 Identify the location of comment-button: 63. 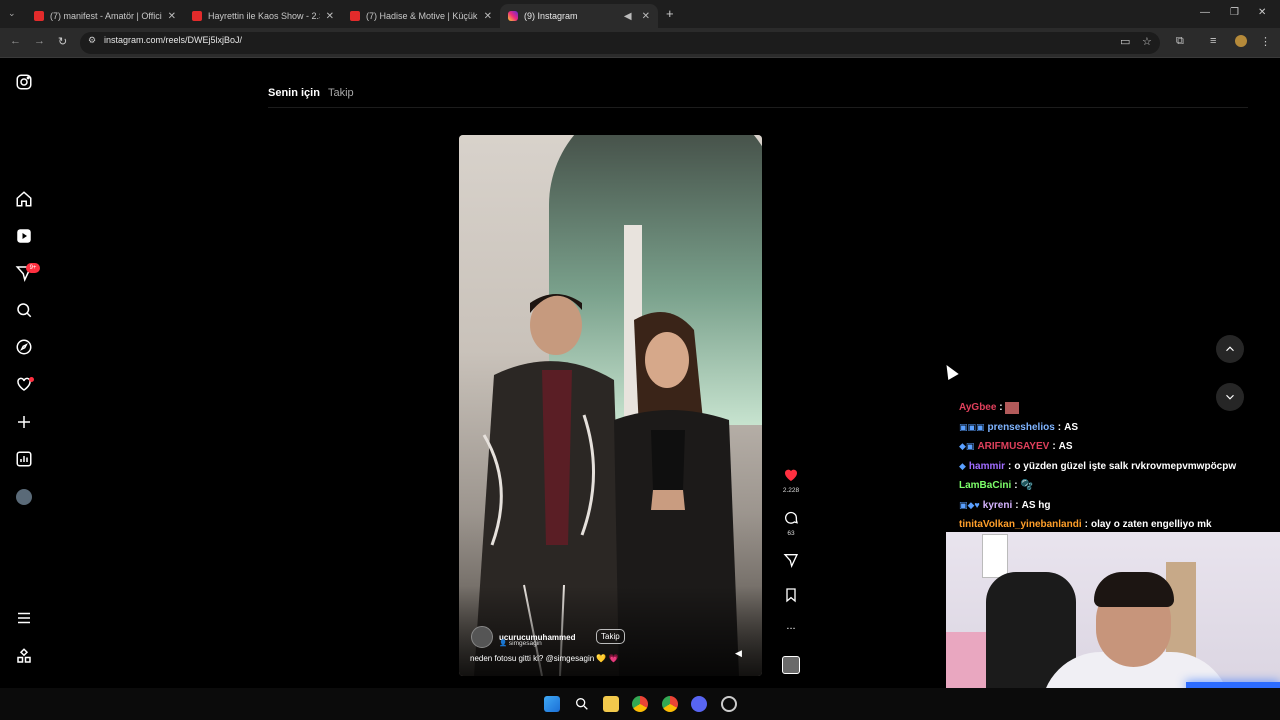
(791, 523).